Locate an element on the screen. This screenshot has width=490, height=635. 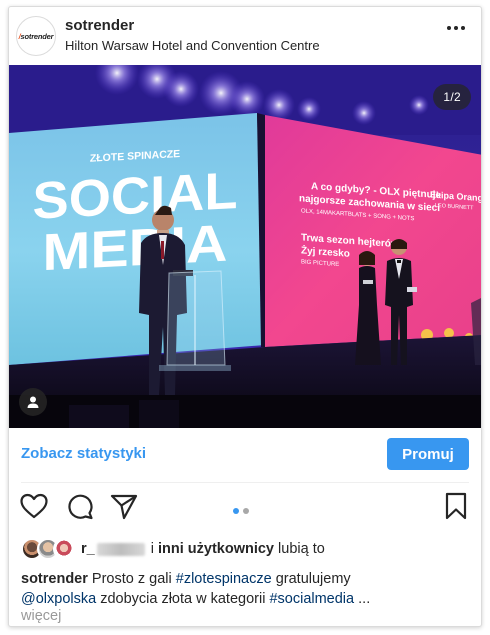
user-tag-icon is located at coordinates (33, 402).